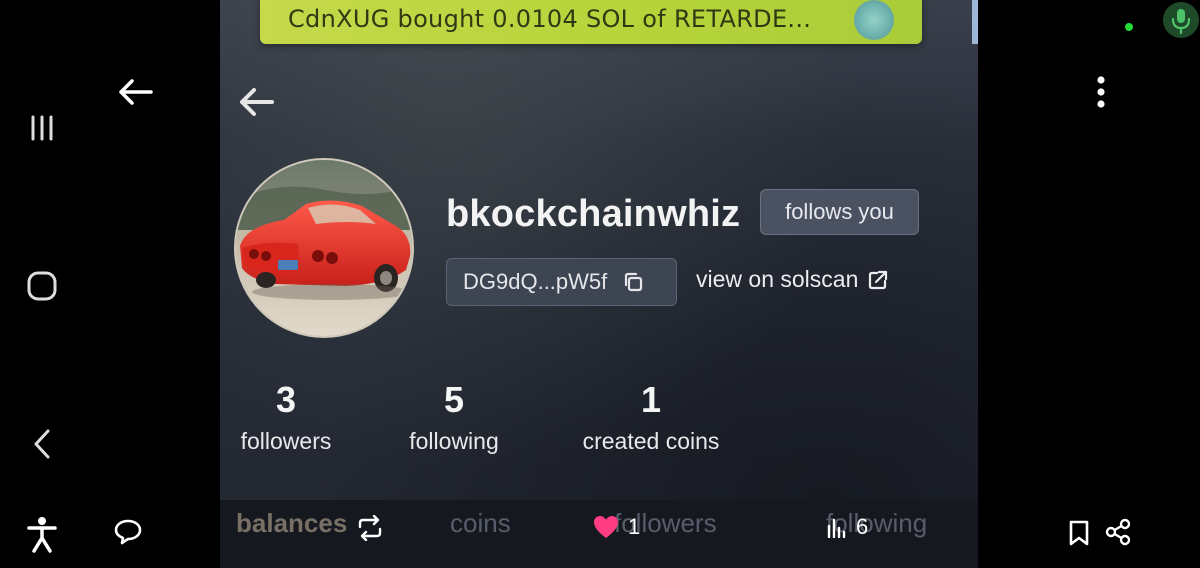 This screenshot has height=568, width=1200. Describe the element at coordinates (651, 441) in the screenshot. I see `created-coins-label: created coins` at that location.